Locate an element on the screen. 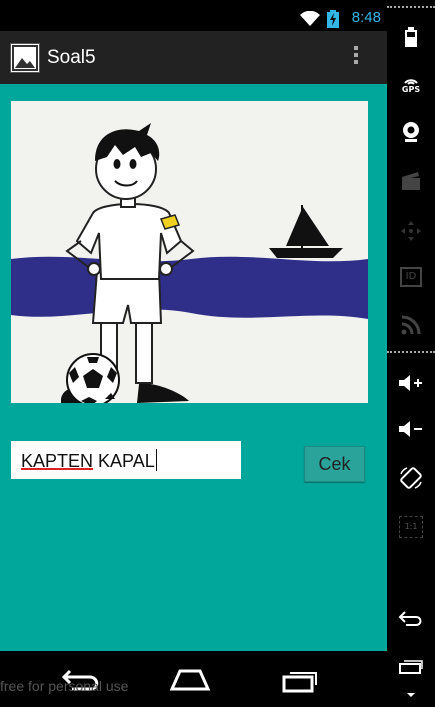  volume-up-button is located at coordinates (411, 383).